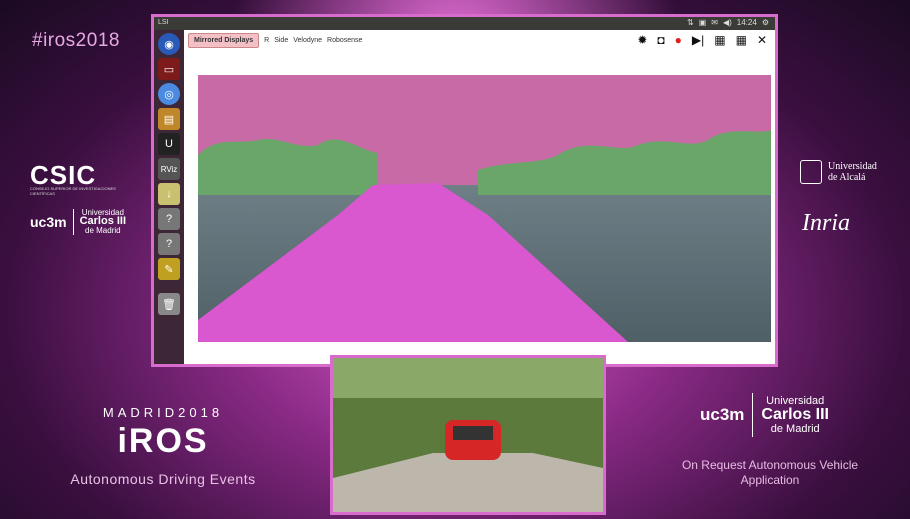 This screenshot has height=519, width=910. Describe the element at coordinates (169, 119) in the screenshot. I see `files-icon: ▤` at that location.